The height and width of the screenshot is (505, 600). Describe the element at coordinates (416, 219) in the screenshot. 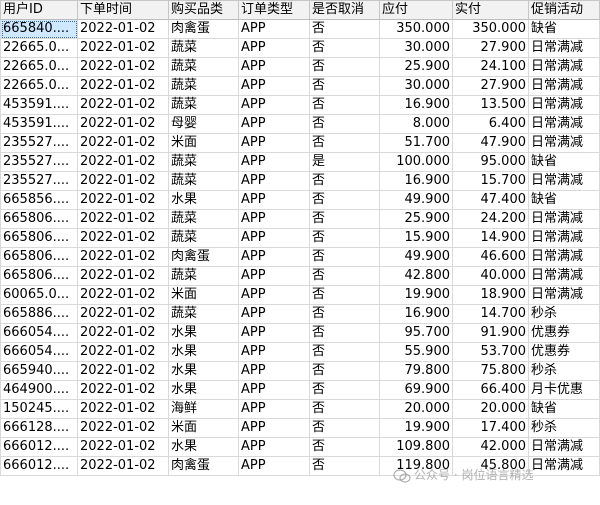

I see `payable-cell: 25.900` at that location.